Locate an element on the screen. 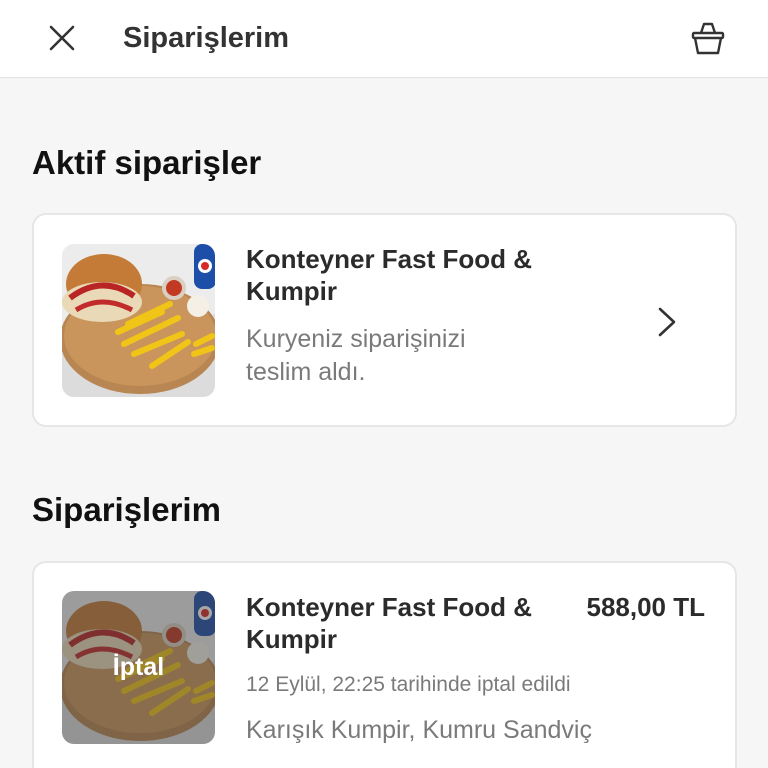 This screenshot has height=768, width=768. orders-heading: Siparişlerim is located at coordinates (126, 509).